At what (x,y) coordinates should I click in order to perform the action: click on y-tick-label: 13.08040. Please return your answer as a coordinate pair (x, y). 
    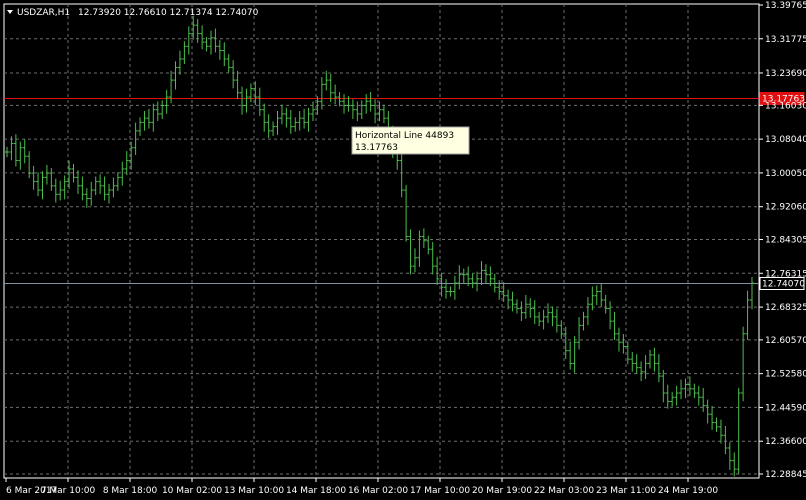
    Looking at the image, I should click on (785, 140).